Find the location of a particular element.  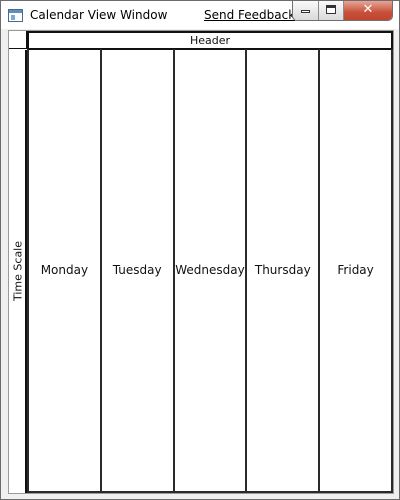

close-button: ✕ is located at coordinates (368, 10).